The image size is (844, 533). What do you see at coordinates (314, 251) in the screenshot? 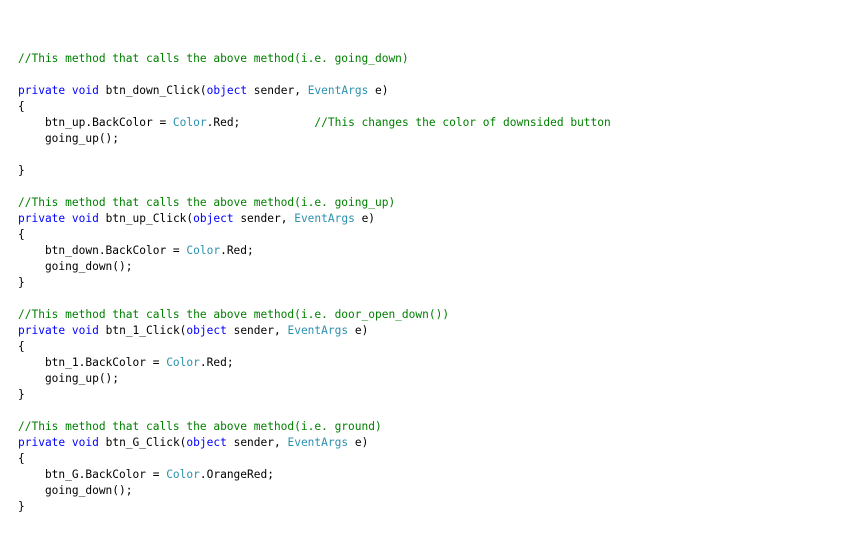
I see `code-line: btn_down.BackColor = Color.Red;` at bounding box center [314, 251].